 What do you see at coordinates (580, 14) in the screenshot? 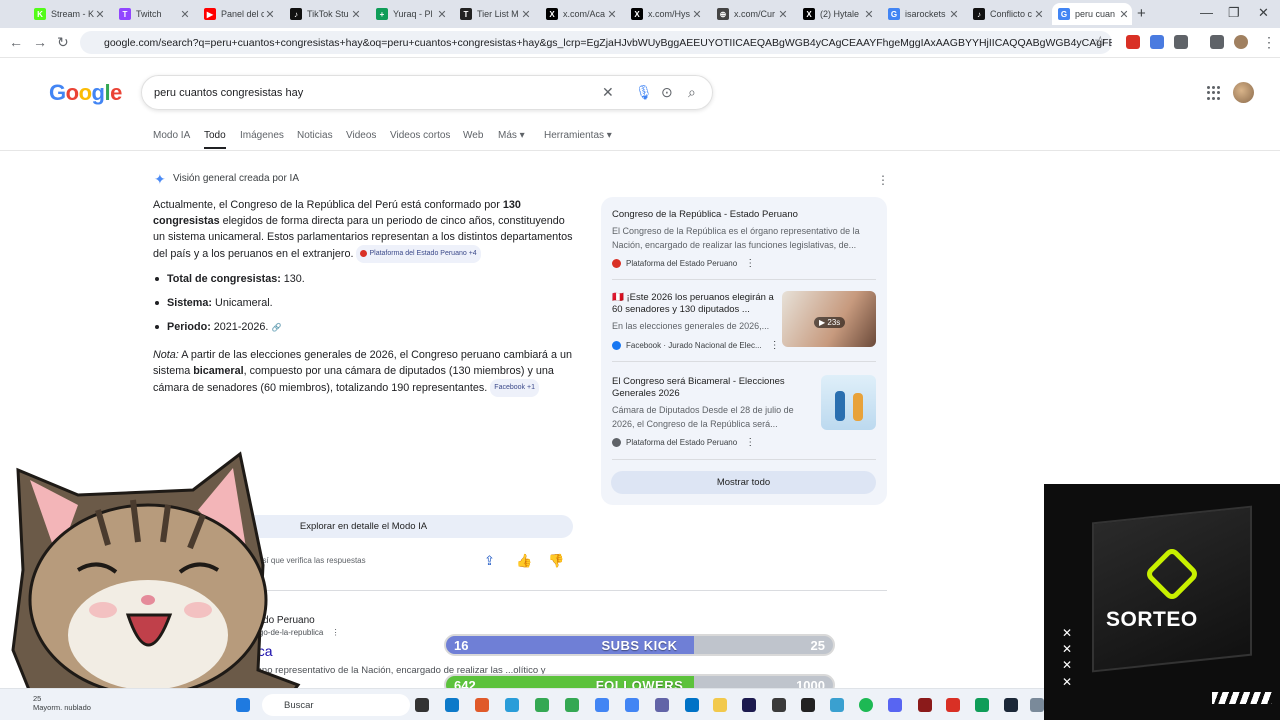
I see `browser-tab: Xx.com/Aca ✕` at bounding box center [580, 14].